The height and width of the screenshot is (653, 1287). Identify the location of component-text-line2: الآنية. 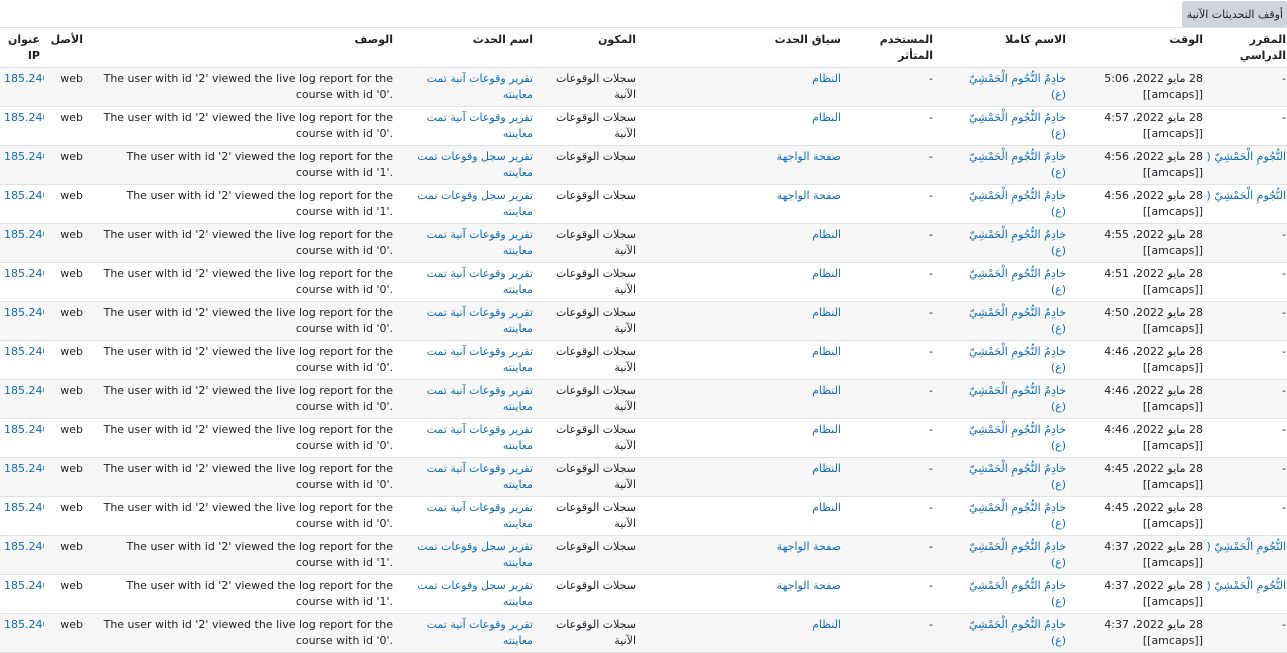
(625, 367).